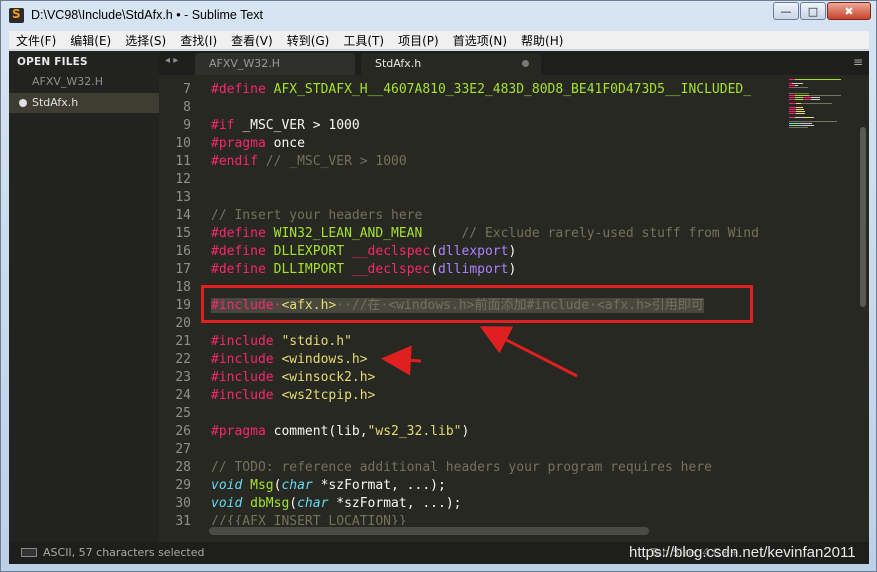  Describe the element at coordinates (863, 217) in the screenshot. I see `vertical-scroll-thumb` at that location.